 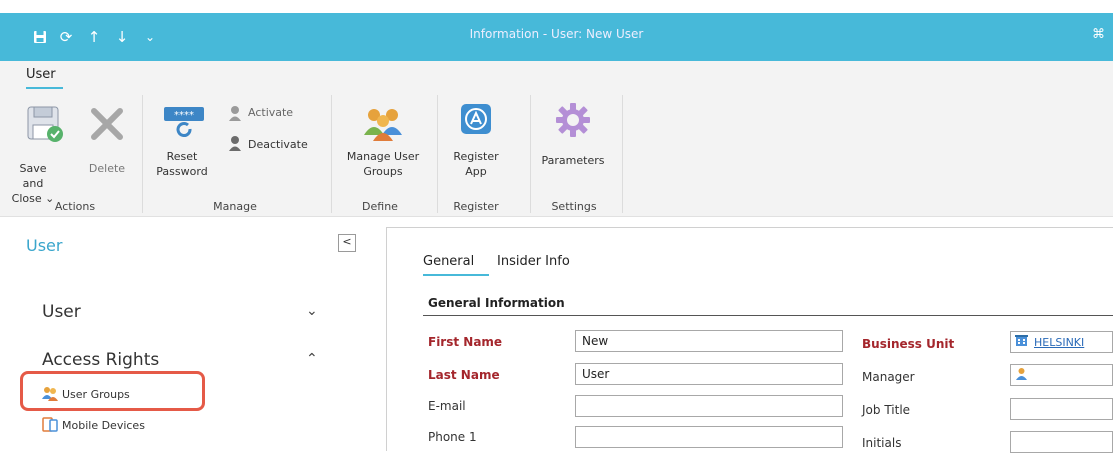 I want to click on user-group-icon, so click(x=383, y=124).